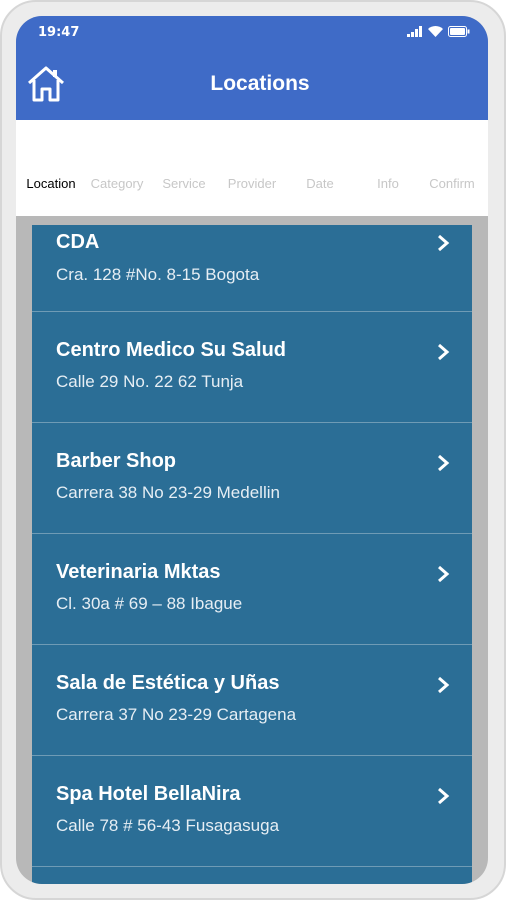 The image size is (506, 900). Describe the element at coordinates (149, 603) in the screenshot. I see `location-address: Cl. 30a # 69 – 88 Ibague` at that location.